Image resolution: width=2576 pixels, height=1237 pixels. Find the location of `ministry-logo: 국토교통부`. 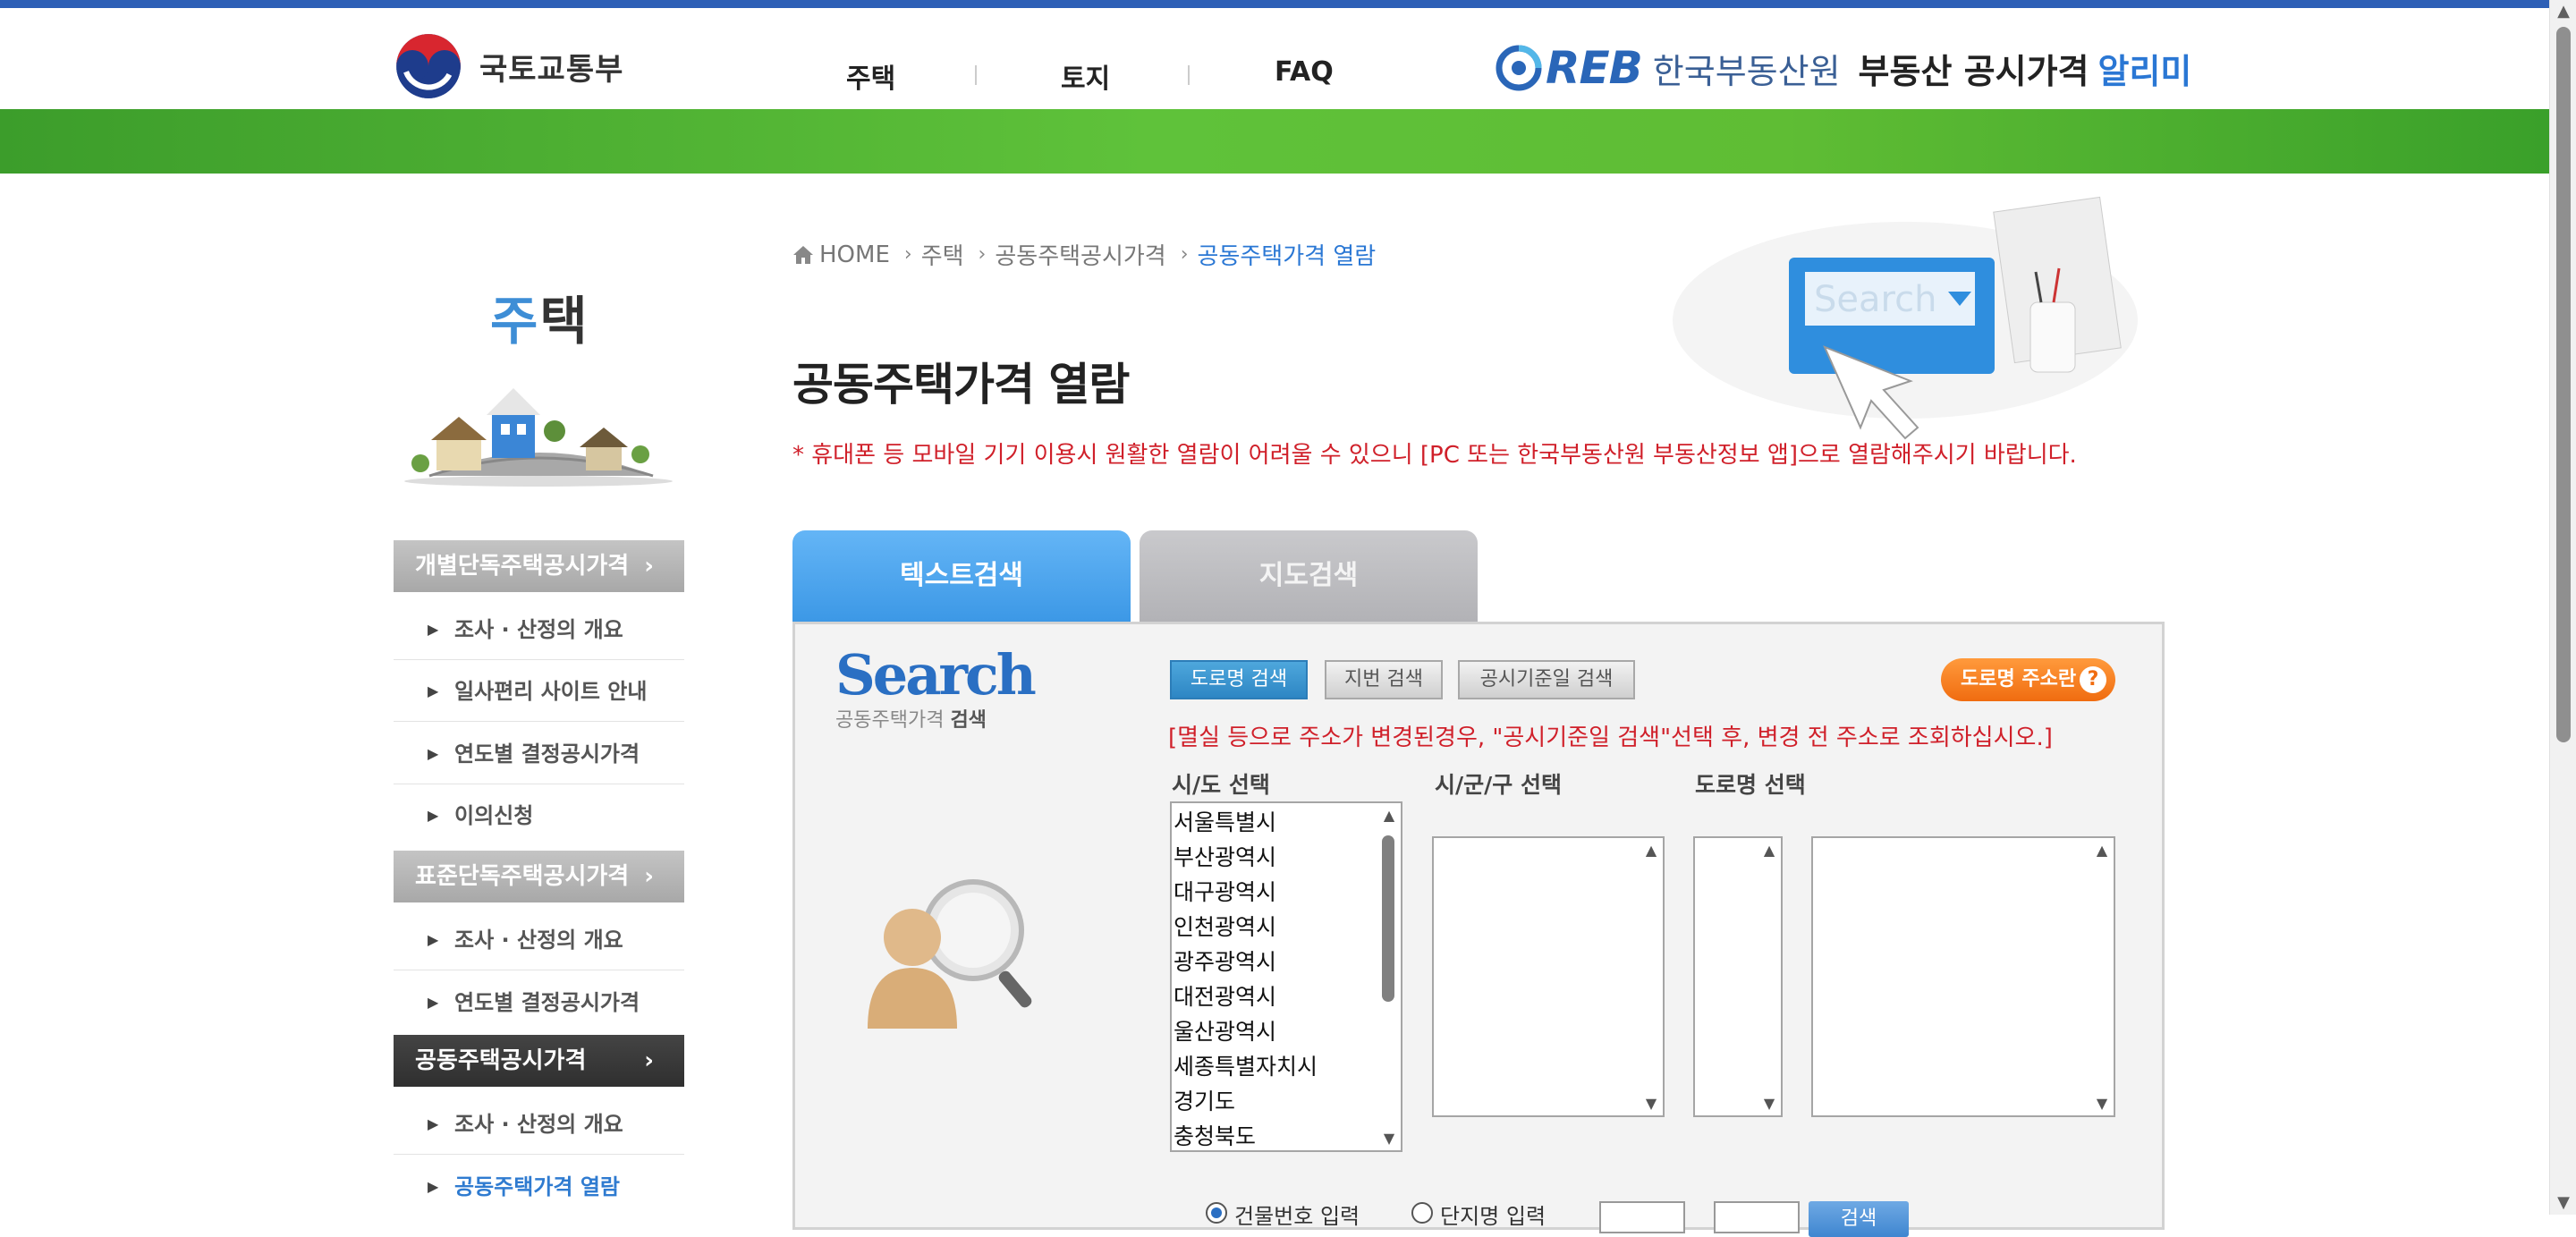

ministry-logo: 국토교통부 is located at coordinates (508, 66).